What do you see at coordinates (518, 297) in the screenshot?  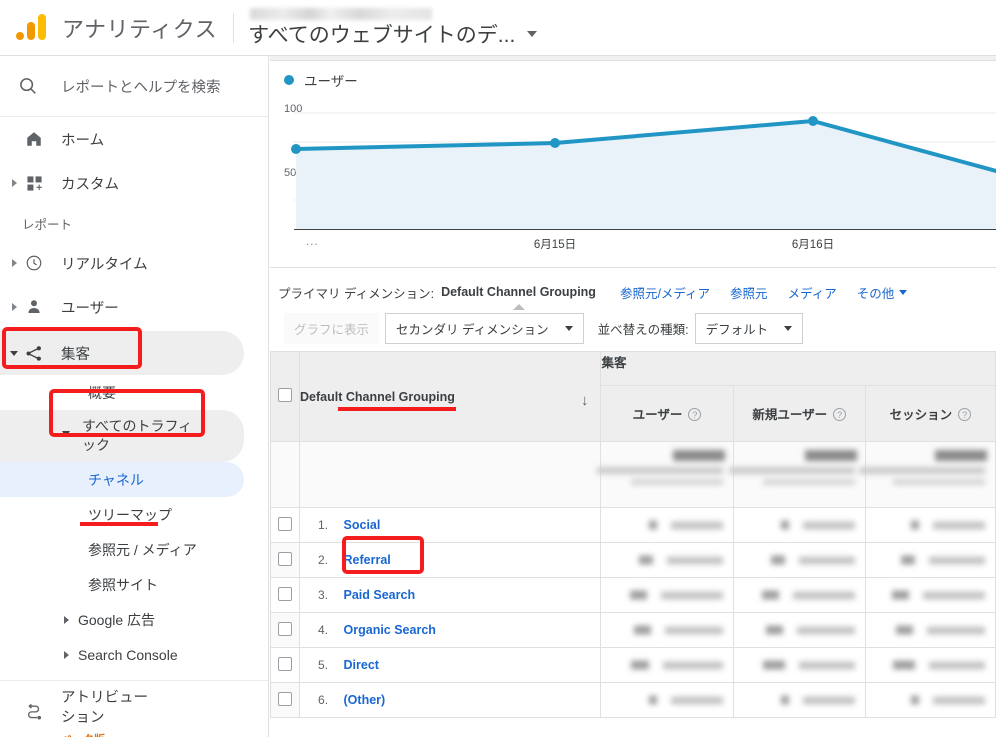 I see `primary-dimension-selected: Default Channel Grouping` at bounding box center [518, 297].